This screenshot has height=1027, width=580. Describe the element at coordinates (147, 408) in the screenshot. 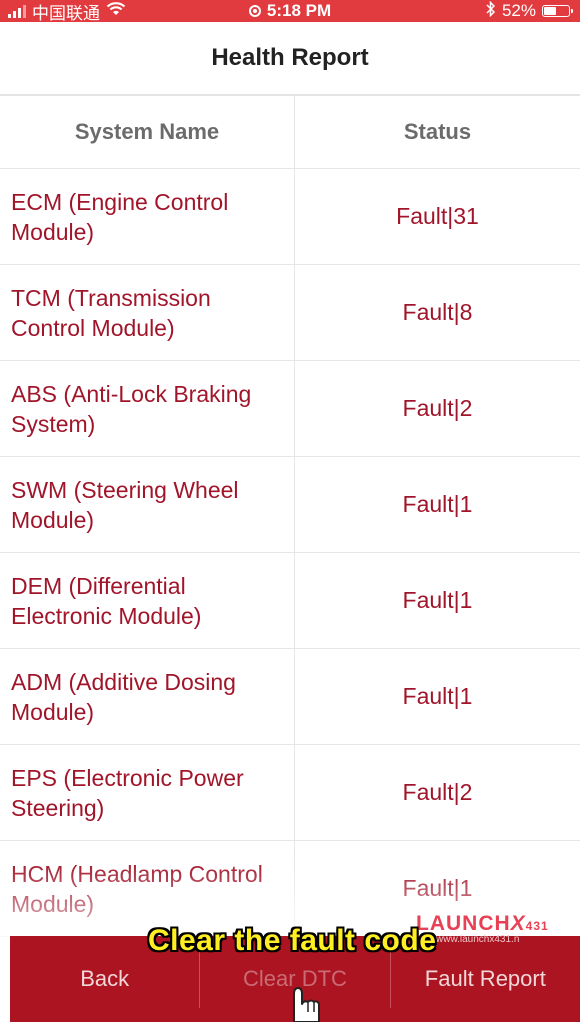

I see `system-name-cell: ABS (Anti-Lock Braking System)` at that location.